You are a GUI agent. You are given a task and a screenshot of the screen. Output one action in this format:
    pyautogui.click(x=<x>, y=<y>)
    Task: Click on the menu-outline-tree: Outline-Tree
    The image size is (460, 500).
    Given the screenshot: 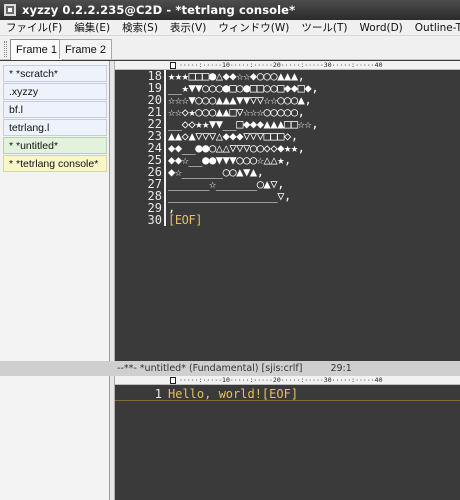 What is the action you would take?
    pyautogui.click(x=434, y=28)
    